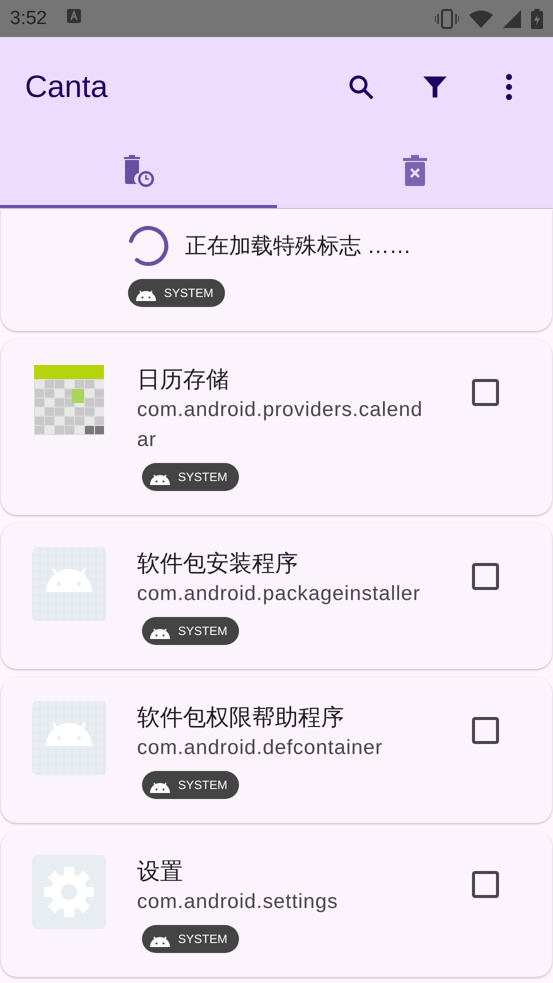  Describe the element at coordinates (509, 87) in the screenshot. I see `more-options-icon` at that location.